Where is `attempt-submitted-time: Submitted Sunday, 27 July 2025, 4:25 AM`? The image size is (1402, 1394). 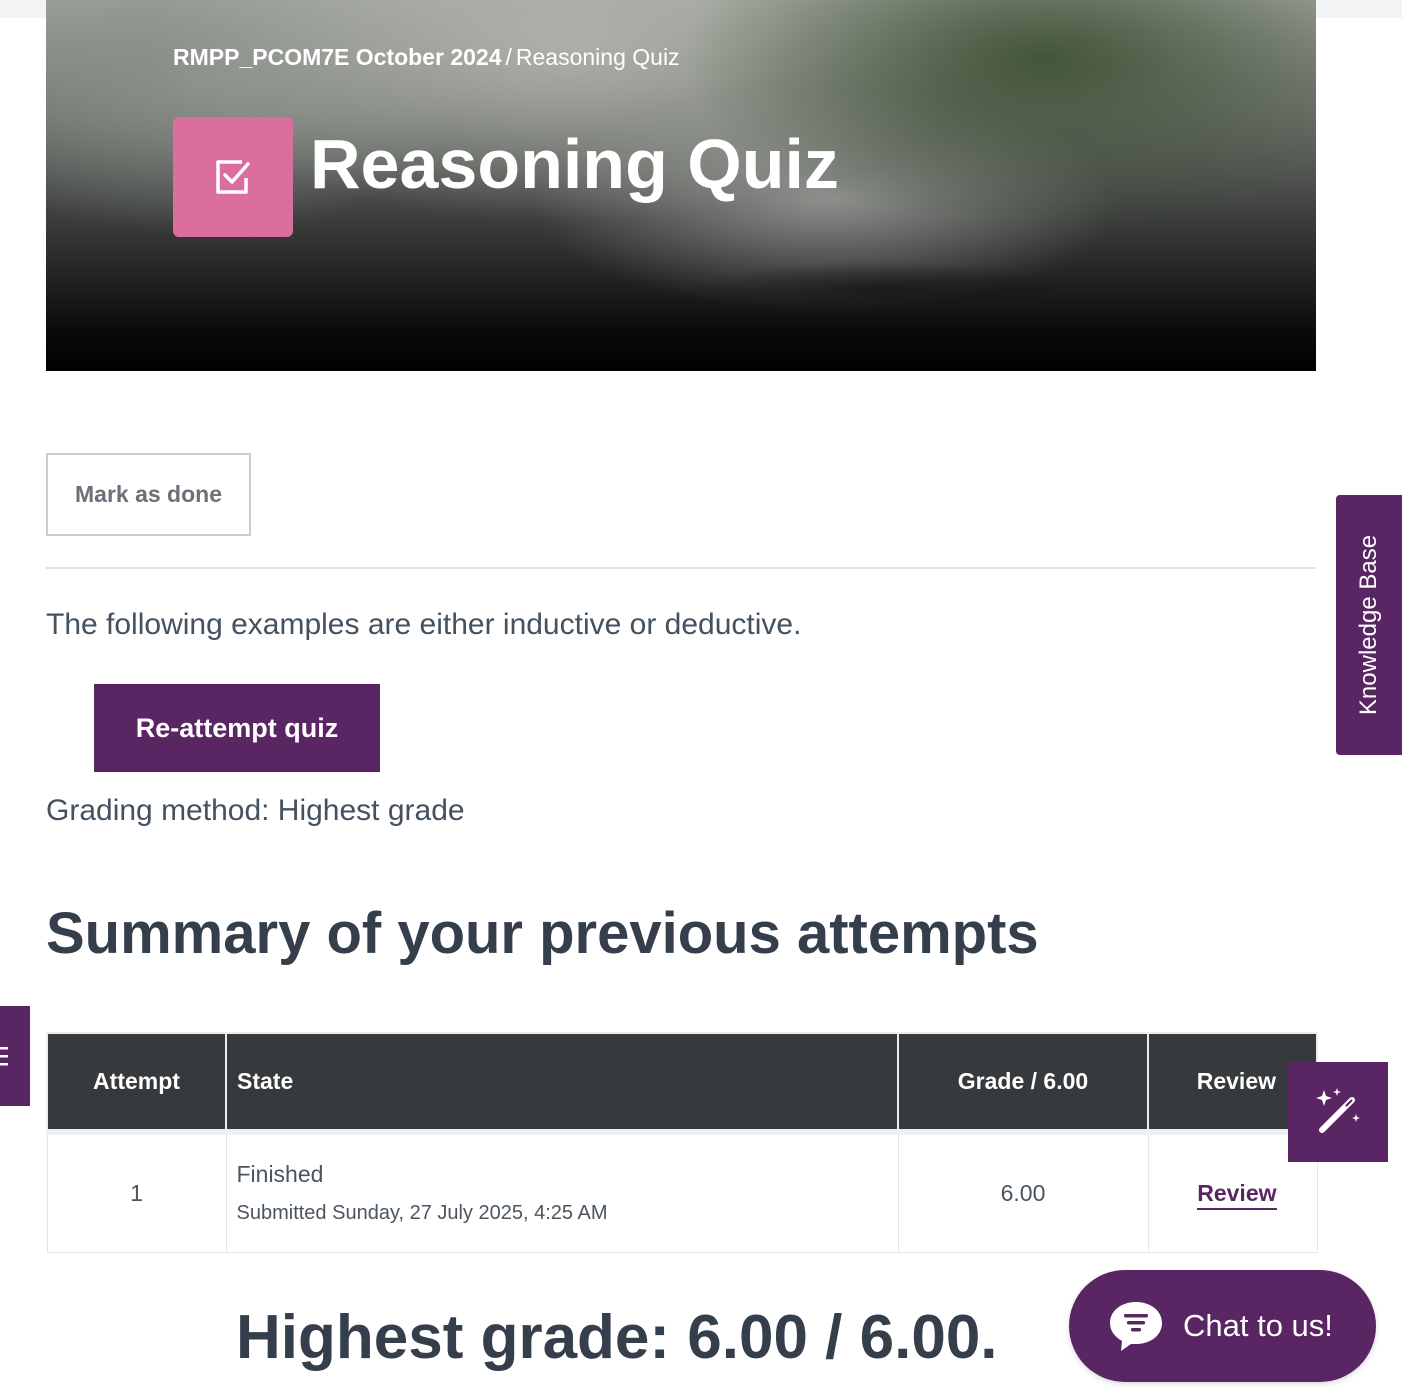 attempt-submitted-time: Submitted Sunday, 27 July 2025, 4:25 AM is located at coordinates (422, 1213).